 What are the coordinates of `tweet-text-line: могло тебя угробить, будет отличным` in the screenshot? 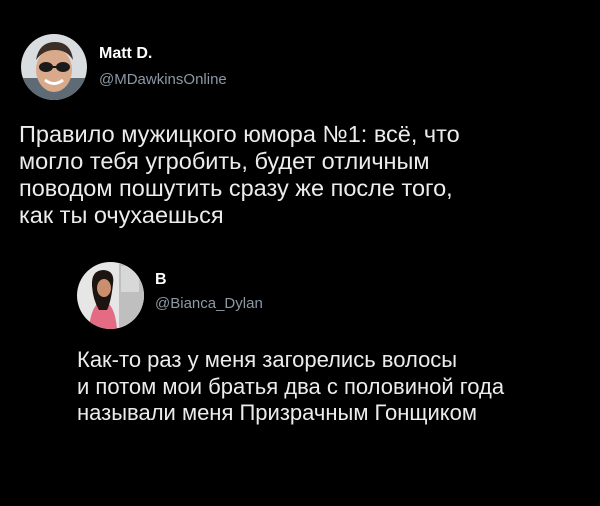 It's located at (224, 161).